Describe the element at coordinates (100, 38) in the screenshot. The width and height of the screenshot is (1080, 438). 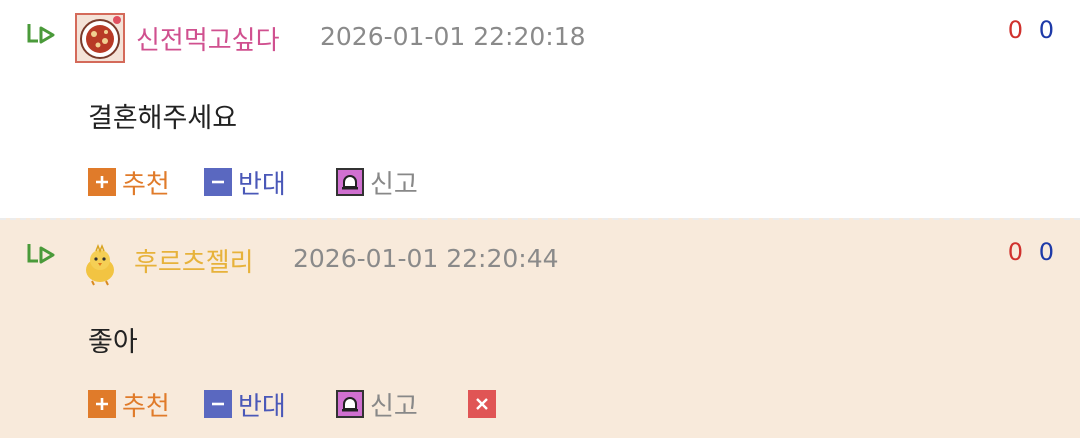
I see `food-bowl-avatar-icon` at that location.